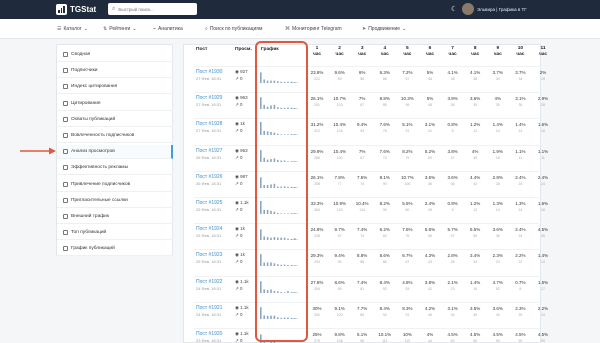 The width and height of the screenshot is (600, 343). I want to click on sidebar-item: Сводная, so click(115, 55).